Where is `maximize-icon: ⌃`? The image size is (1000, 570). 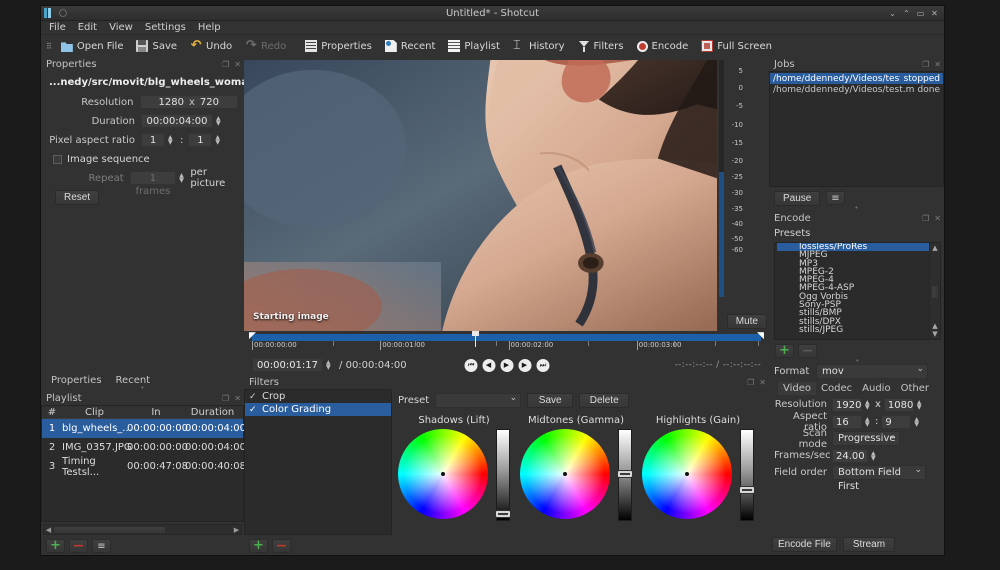 maximize-icon: ⌃ is located at coordinates (906, 13).